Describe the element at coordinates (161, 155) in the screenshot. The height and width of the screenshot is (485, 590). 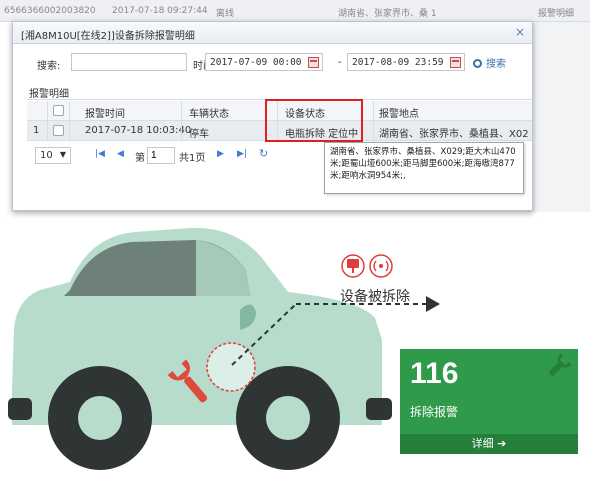
I see `page-number-input` at that location.